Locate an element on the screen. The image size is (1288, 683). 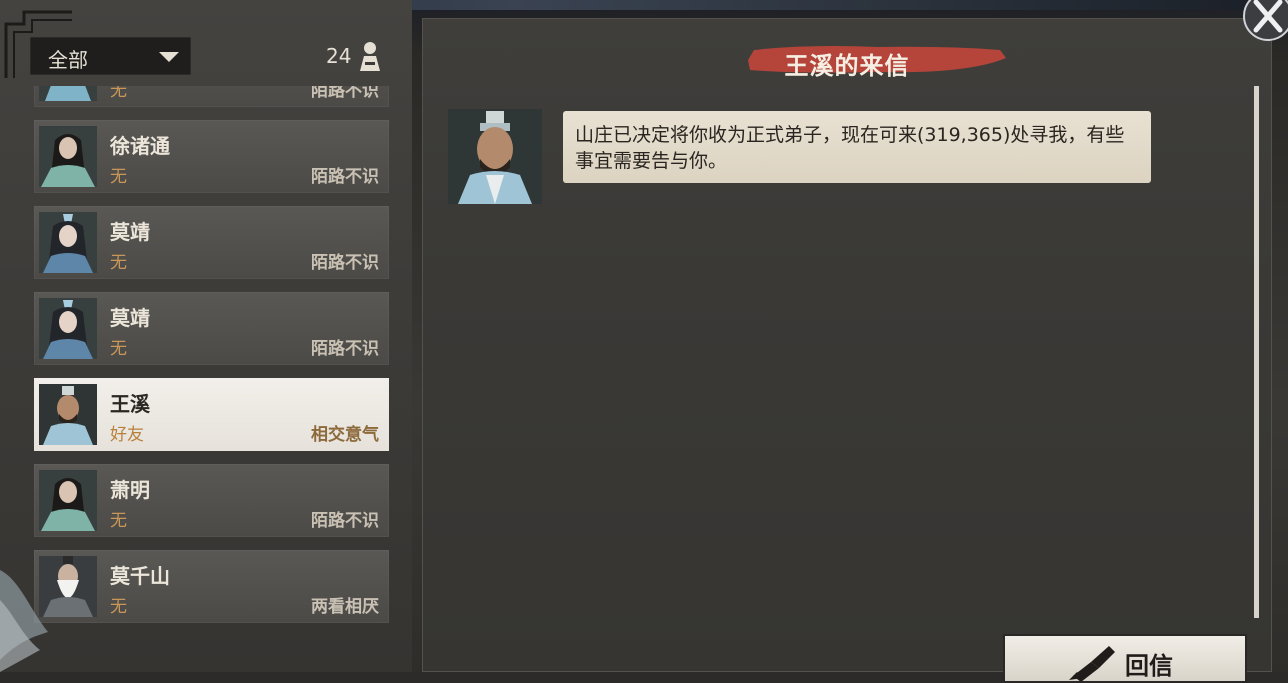
reply-label: 回信 is located at coordinates (1149, 666).